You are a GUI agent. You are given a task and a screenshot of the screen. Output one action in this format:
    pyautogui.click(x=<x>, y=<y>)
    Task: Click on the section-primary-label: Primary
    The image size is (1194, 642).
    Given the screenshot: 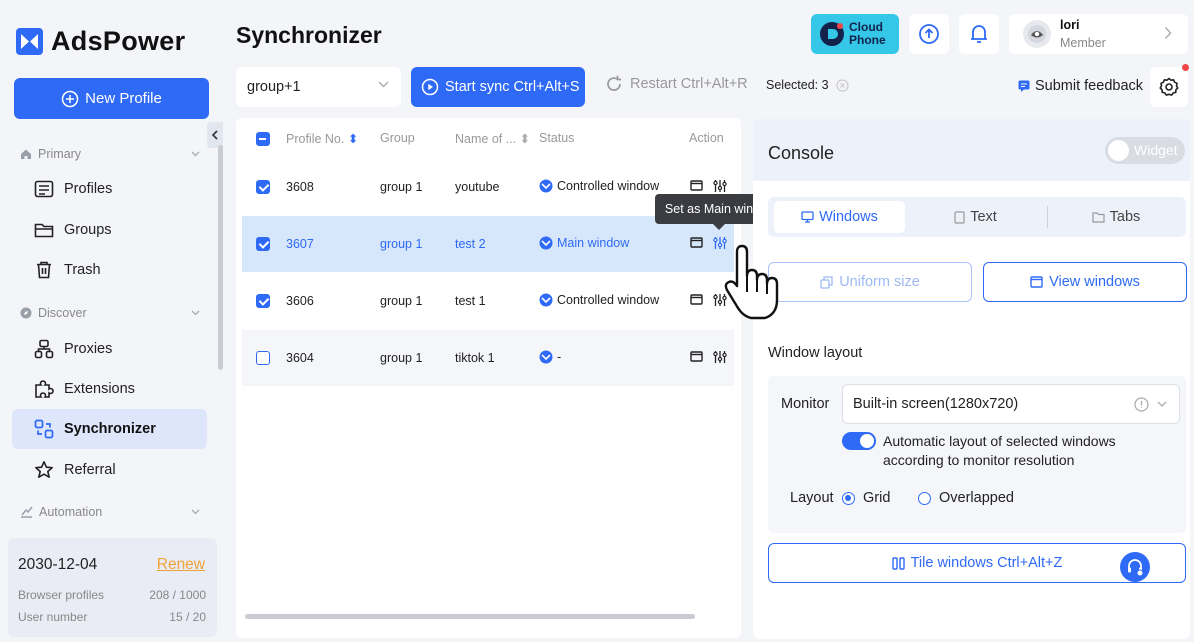 What is the action you would take?
    pyautogui.click(x=60, y=154)
    